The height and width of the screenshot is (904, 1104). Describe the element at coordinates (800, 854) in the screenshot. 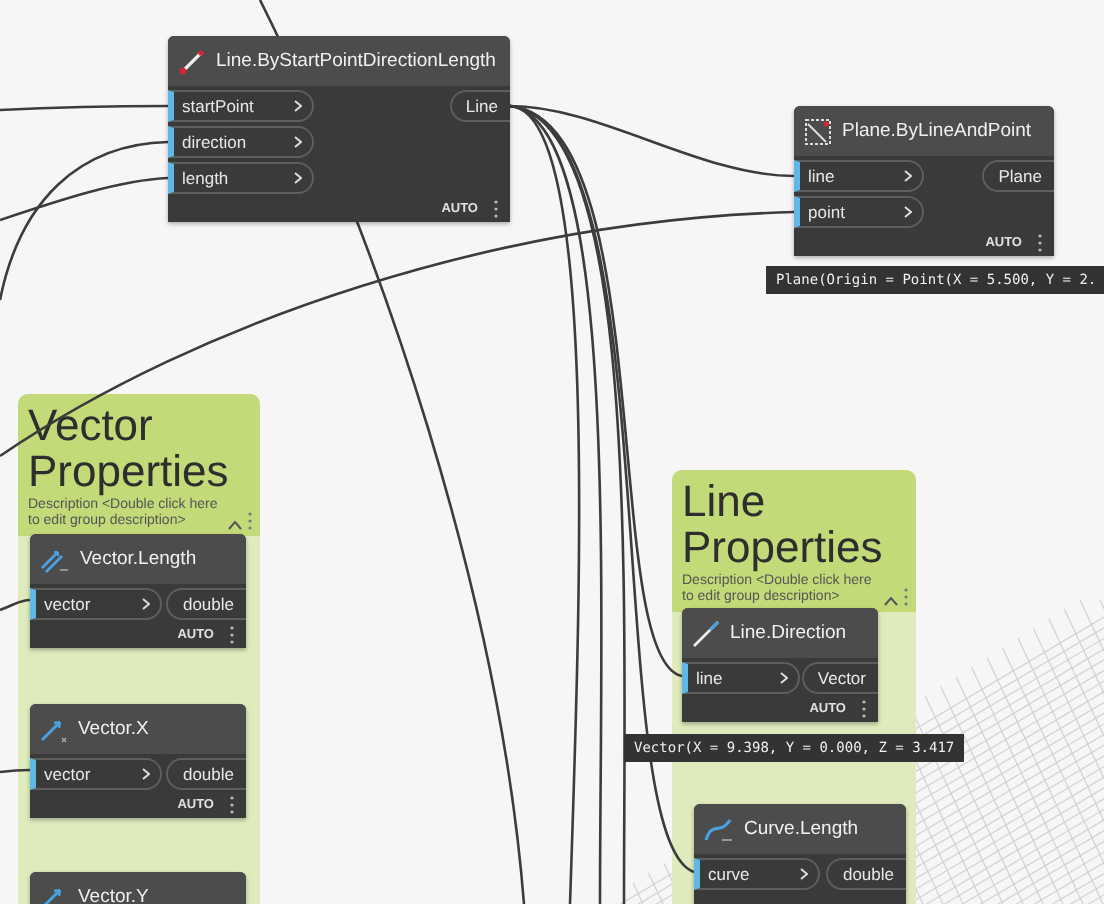

I see `node-card: Curve.Length curve double` at that location.